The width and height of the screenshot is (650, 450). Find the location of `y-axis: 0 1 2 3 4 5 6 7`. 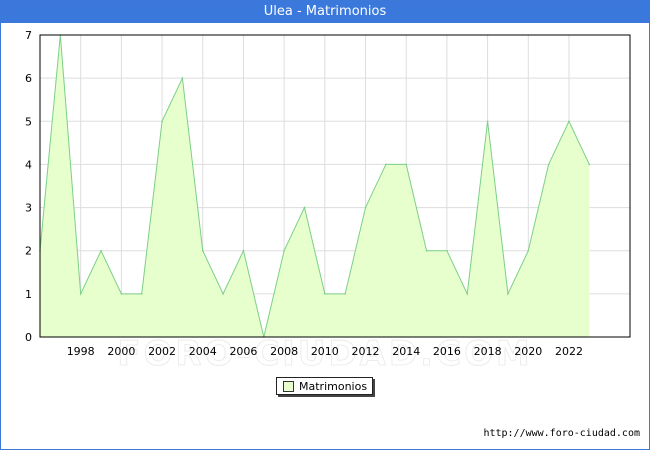

y-axis: 0 1 2 3 4 5 6 7 is located at coordinates (28, 186).